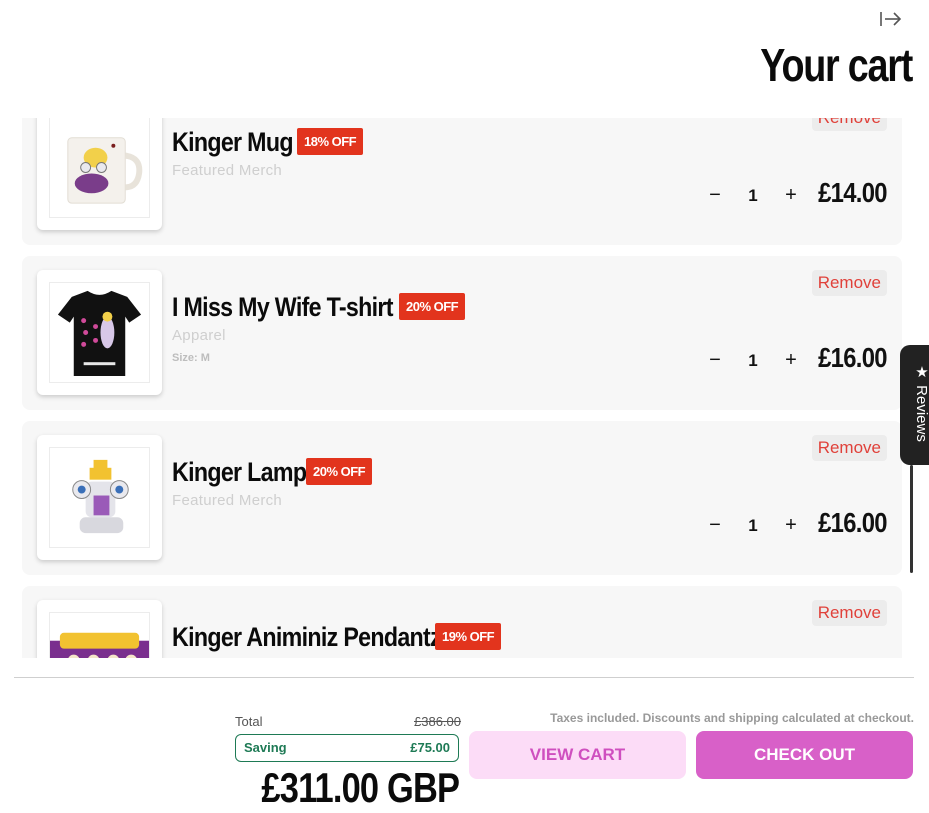 The image size is (929, 813). What do you see at coordinates (233, 142) in the screenshot?
I see `product-name: Kinger Mug` at bounding box center [233, 142].